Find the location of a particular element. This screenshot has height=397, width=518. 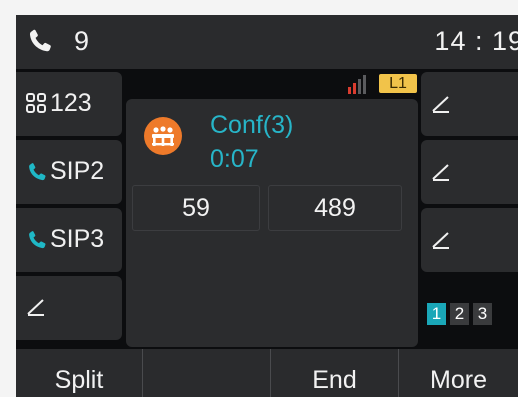

empty-softkey is located at coordinates (206, 373).